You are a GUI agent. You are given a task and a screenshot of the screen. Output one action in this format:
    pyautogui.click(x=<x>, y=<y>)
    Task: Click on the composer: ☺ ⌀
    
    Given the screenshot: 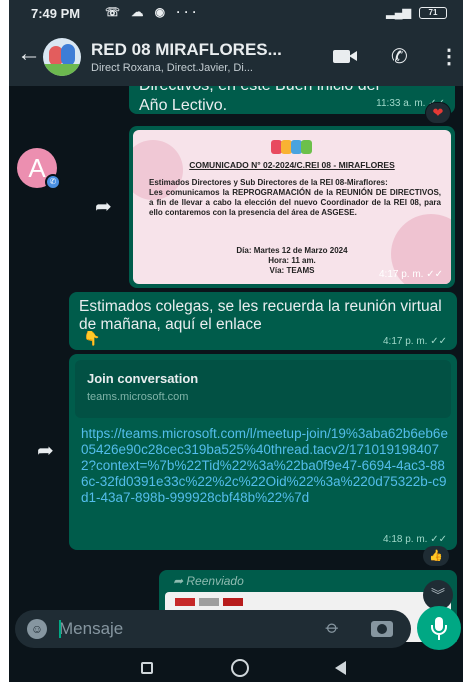 What is the action you would take?
    pyautogui.click(x=213, y=629)
    